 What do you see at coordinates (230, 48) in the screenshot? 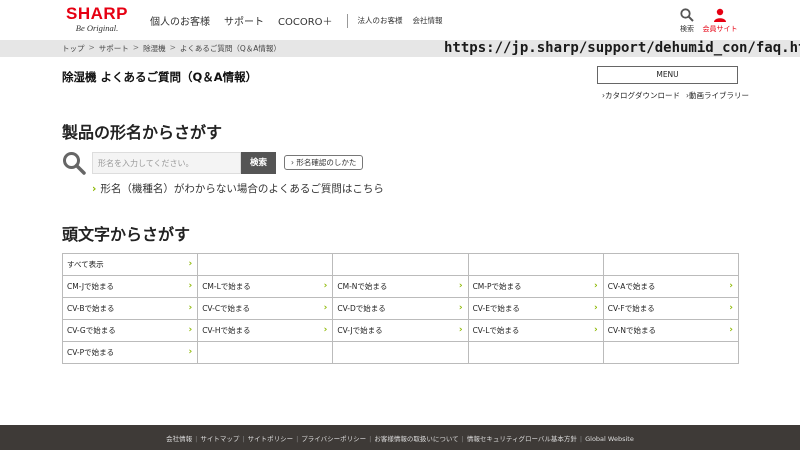
I see `breadcrumb-current: よくあるご質問（Q＆A情報）` at bounding box center [230, 48].